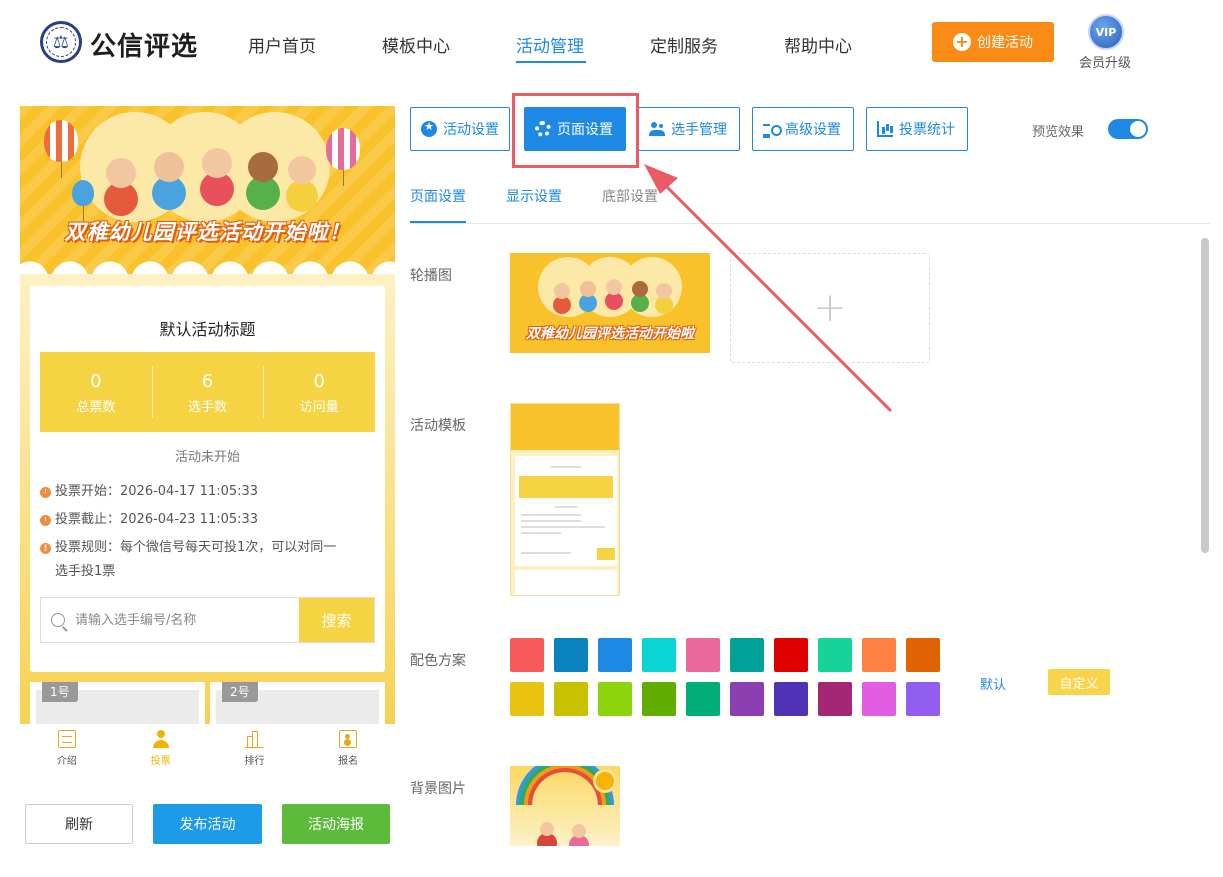 Image resolution: width=1223 pixels, height=877 pixels. What do you see at coordinates (319, 392) in the screenshot?
I see `stat-visits: 0 访问量` at bounding box center [319, 392].